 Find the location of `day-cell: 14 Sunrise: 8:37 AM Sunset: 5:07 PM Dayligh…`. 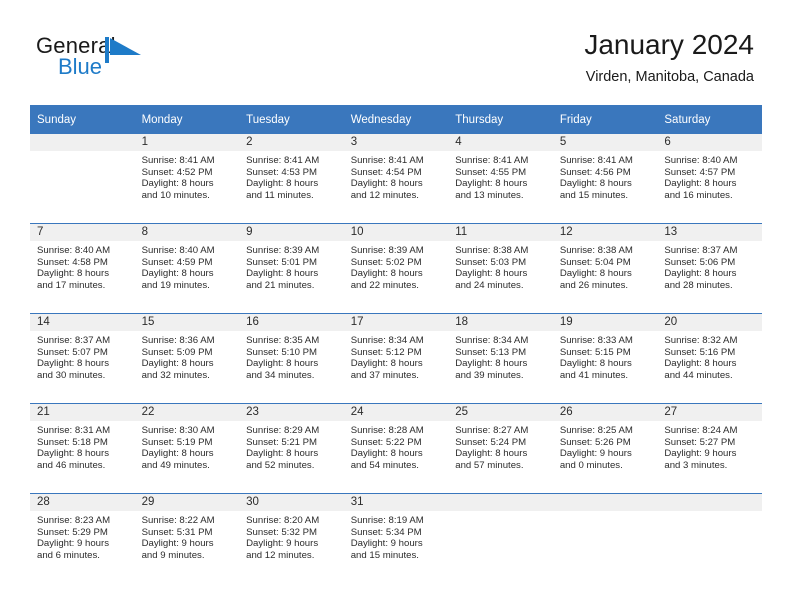

day-cell: 14 Sunrise: 8:37 AM Sunset: 5:07 PM Dayligh… is located at coordinates (82, 358).